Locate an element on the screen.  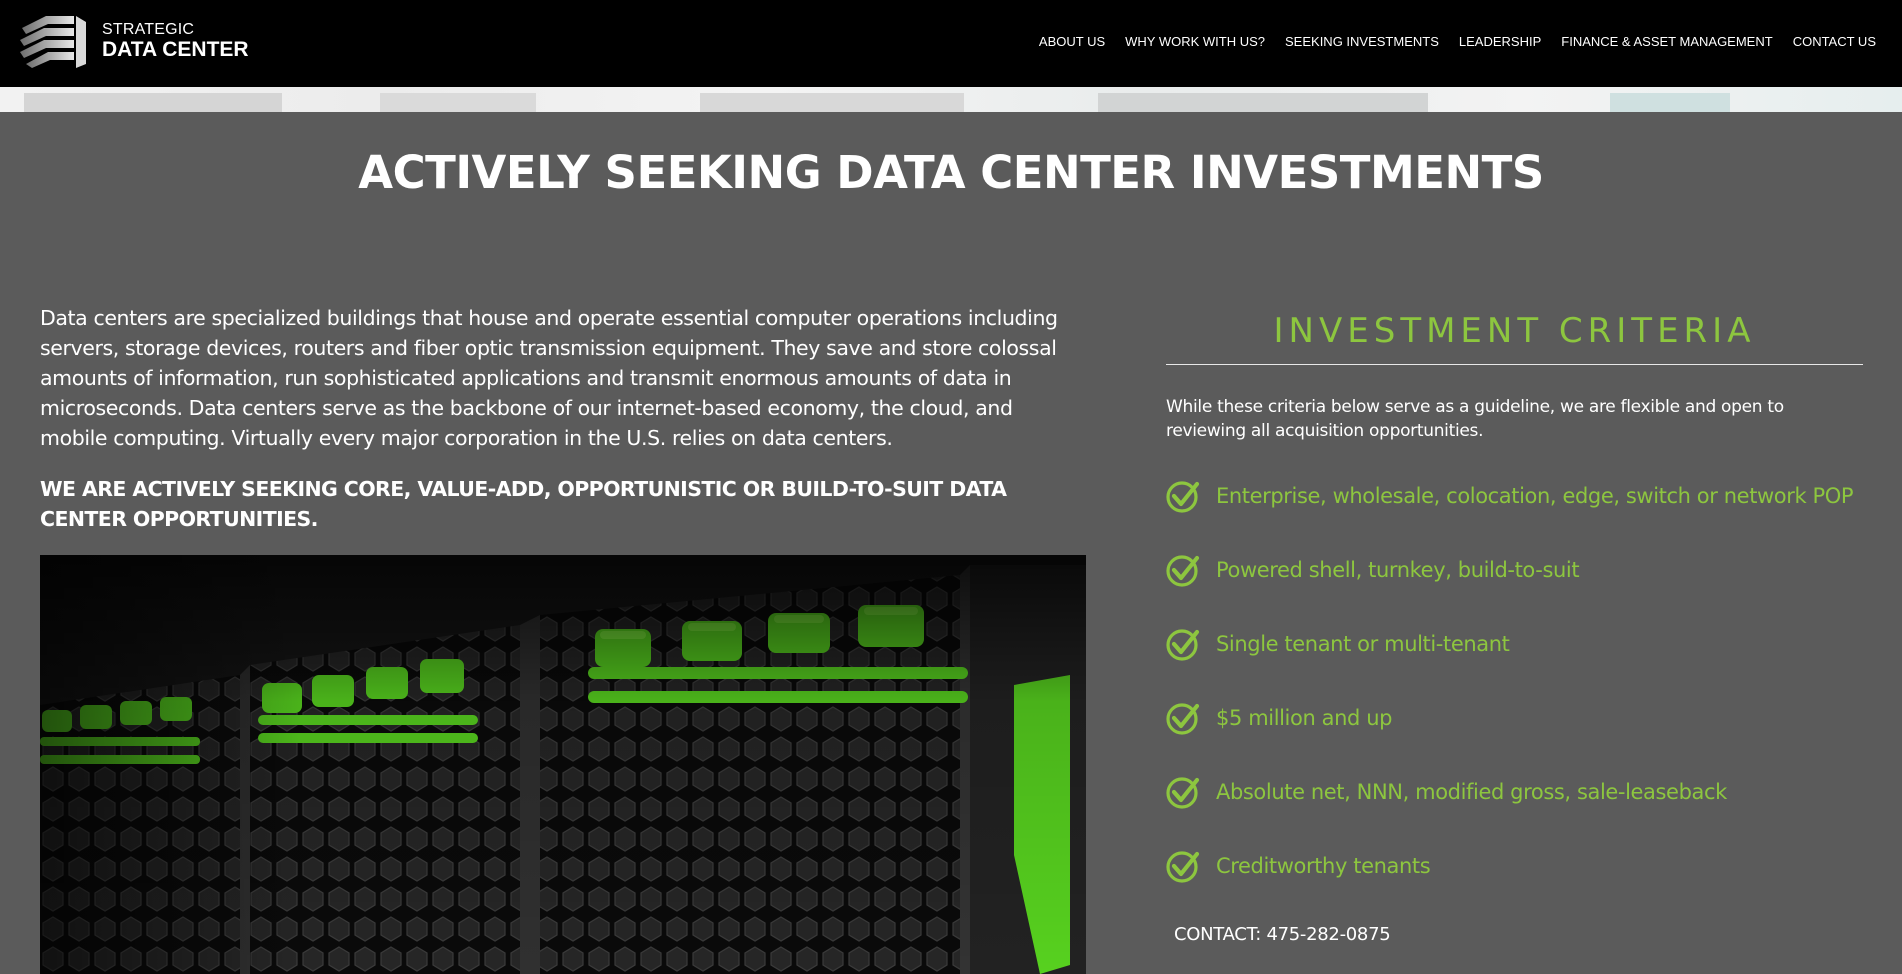
criteria-text: Creditworthy tenants is located at coordinates (1323, 866).